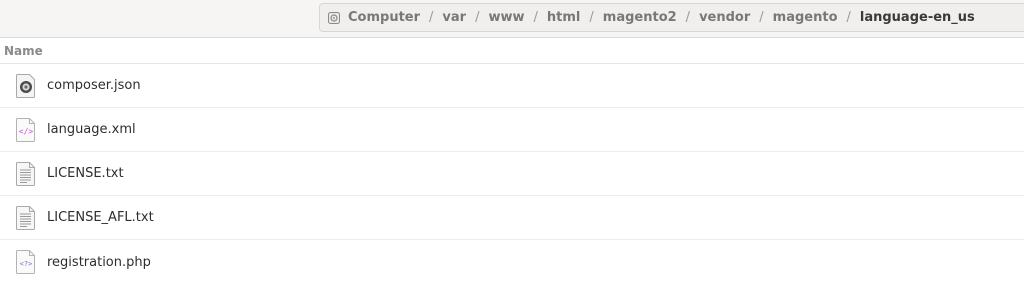  What do you see at coordinates (640, 17) in the screenshot?
I see `breadcrumb-item-magento2: magento2` at bounding box center [640, 17].